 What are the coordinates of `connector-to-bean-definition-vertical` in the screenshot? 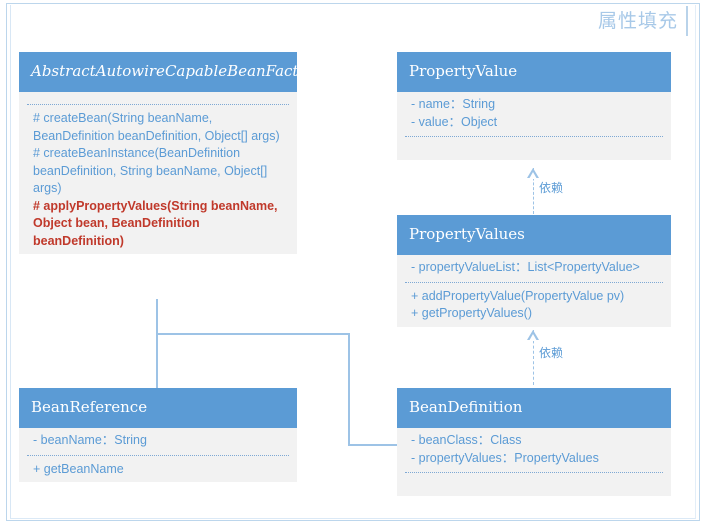 It's located at (349, 389).